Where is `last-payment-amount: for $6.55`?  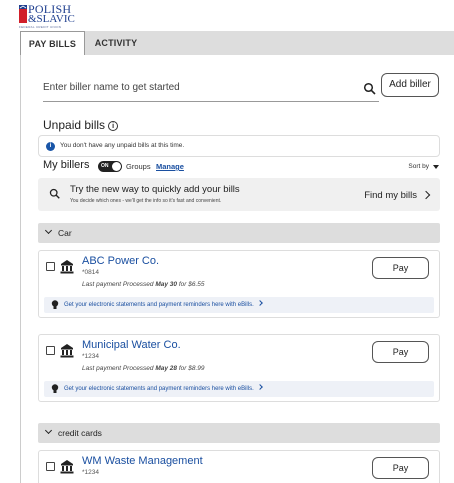
last-payment-amount: for $6.55 is located at coordinates (191, 284).